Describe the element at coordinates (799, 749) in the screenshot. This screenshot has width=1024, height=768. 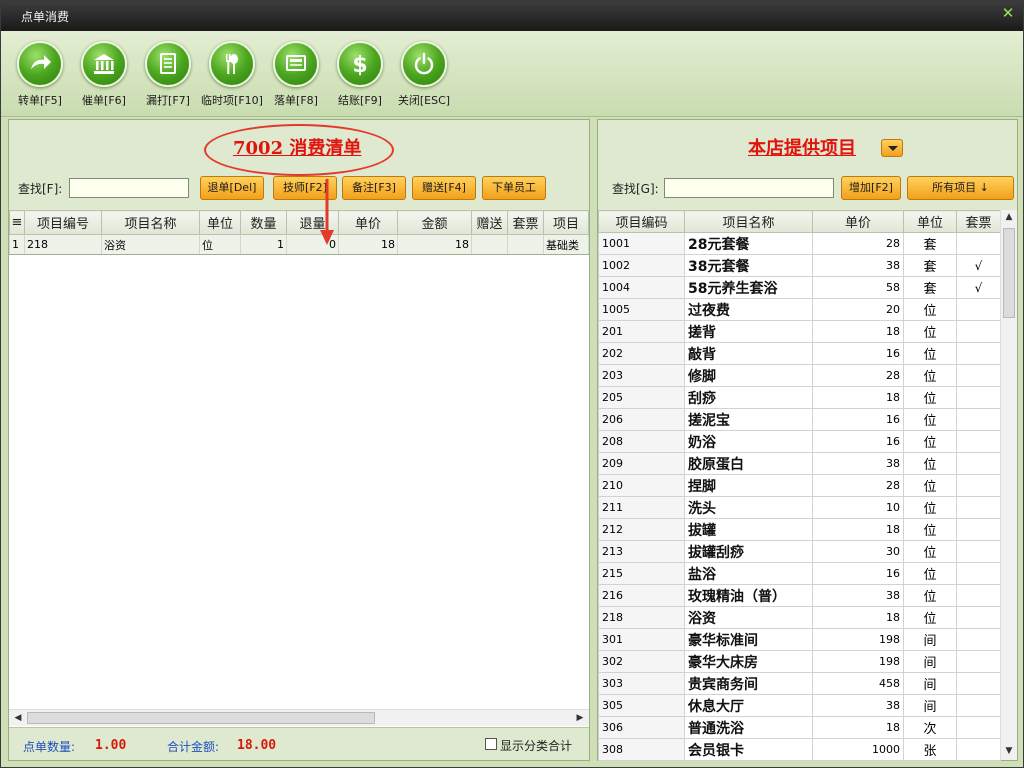
I see `table-row: 308 会员银卡 1000 张` at that location.